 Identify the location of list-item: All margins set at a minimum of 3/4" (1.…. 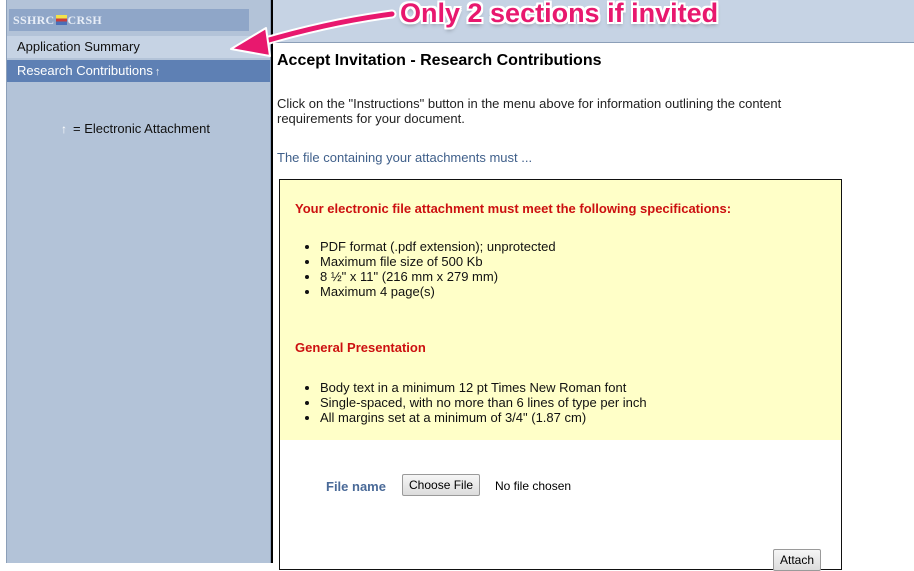
(483, 417).